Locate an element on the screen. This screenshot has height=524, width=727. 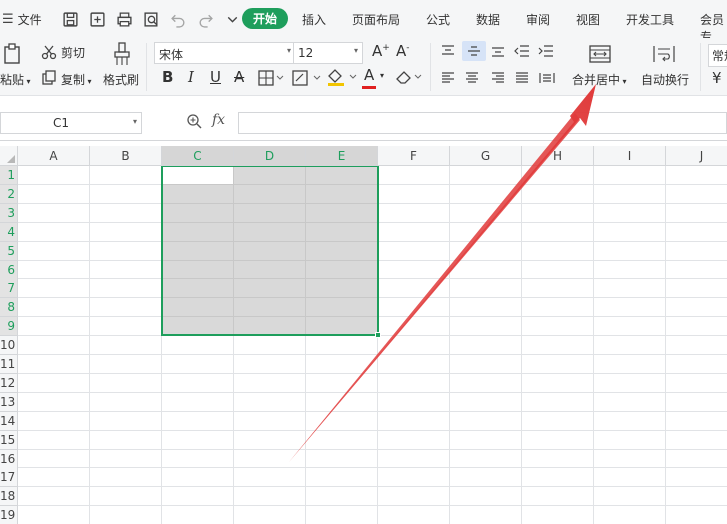
chevron-down-icon: ▾ is located at coordinates (382, 75).